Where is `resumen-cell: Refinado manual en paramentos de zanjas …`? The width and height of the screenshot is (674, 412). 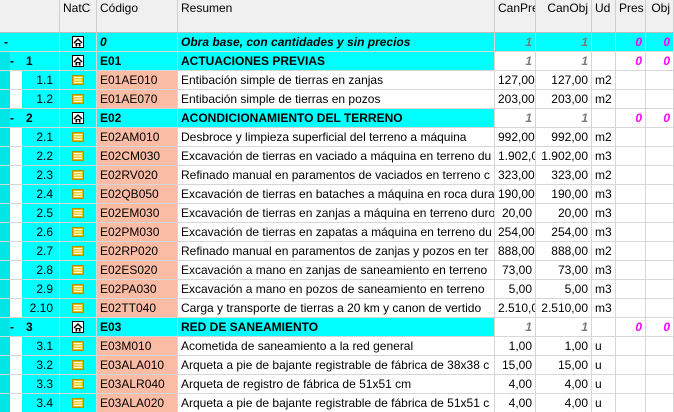 resumen-cell: Refinado manual en paramentos de zanjas … is located at coordinates (336, 251).